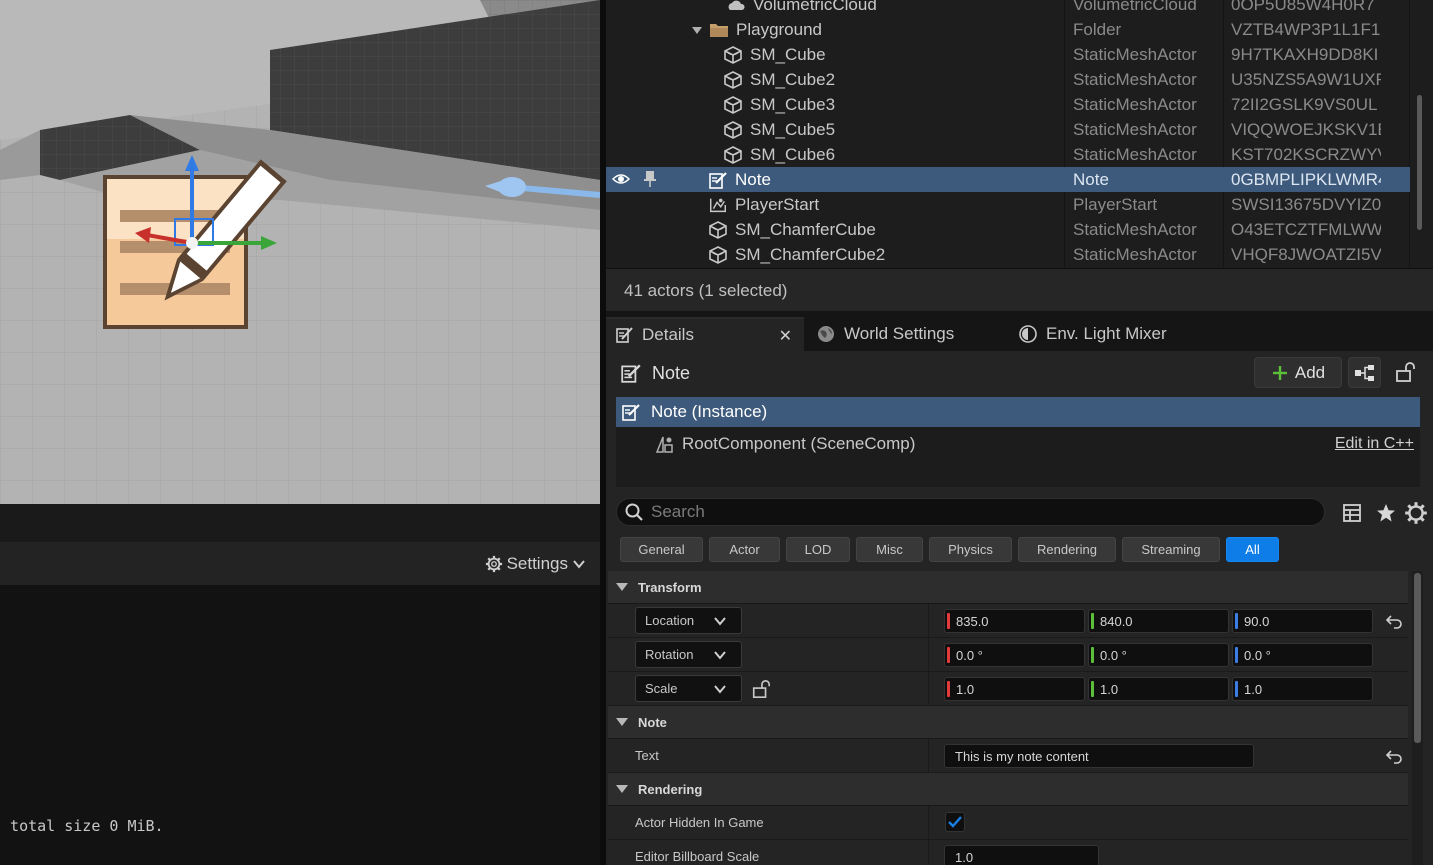  Describe the element at coordinates (1105, 334) in the screenshot. I see `tab-env-light-mixer: Env. Light Mixer` at that location.